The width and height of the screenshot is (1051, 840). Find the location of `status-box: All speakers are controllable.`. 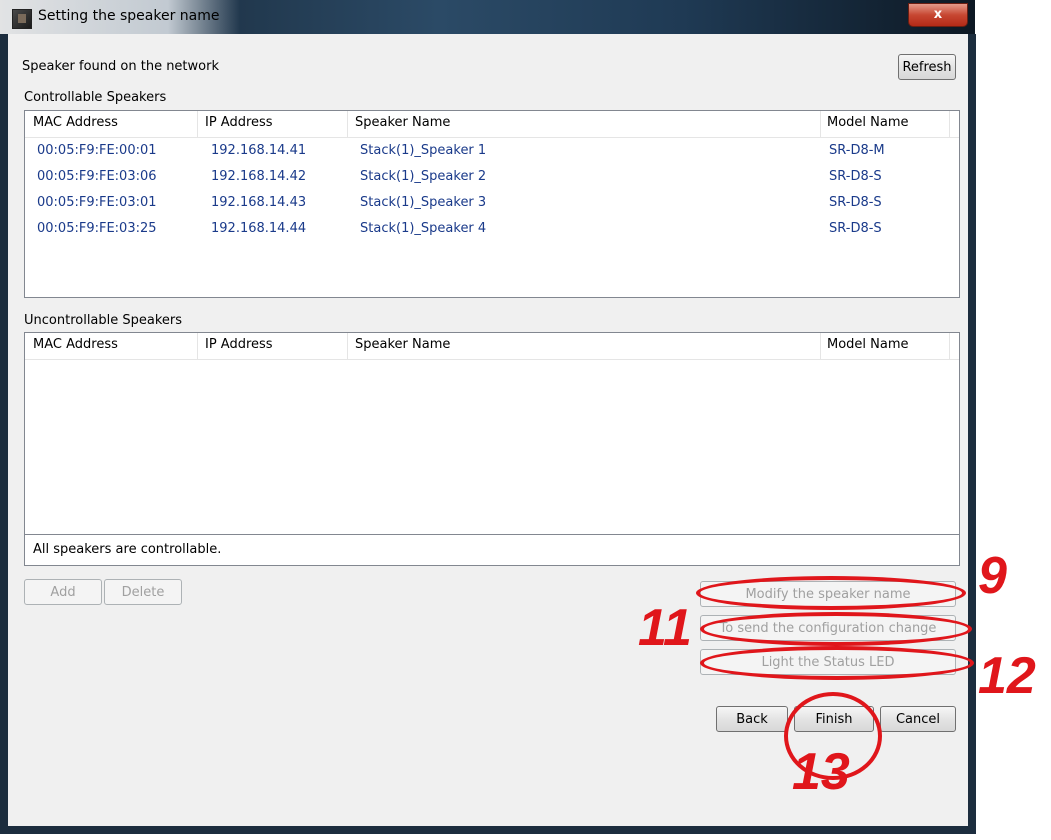

status-box: All speakers are controllable. is located at coordinates (492, 550).